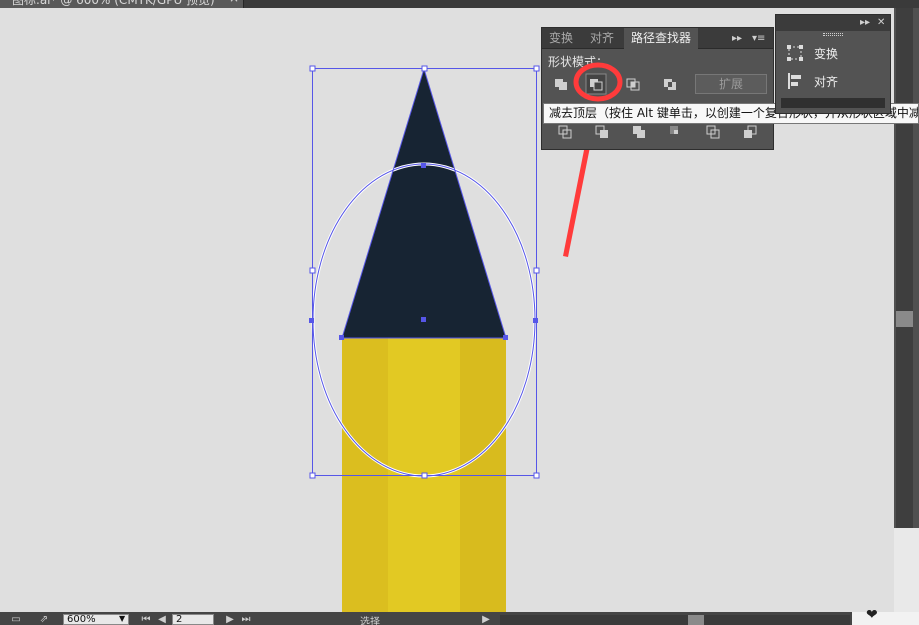 This screenshot has width=919, height=625. Describe the element at coordinates (675, 620) in the screenshot. I see `horizontal-scrollbar` at that location.